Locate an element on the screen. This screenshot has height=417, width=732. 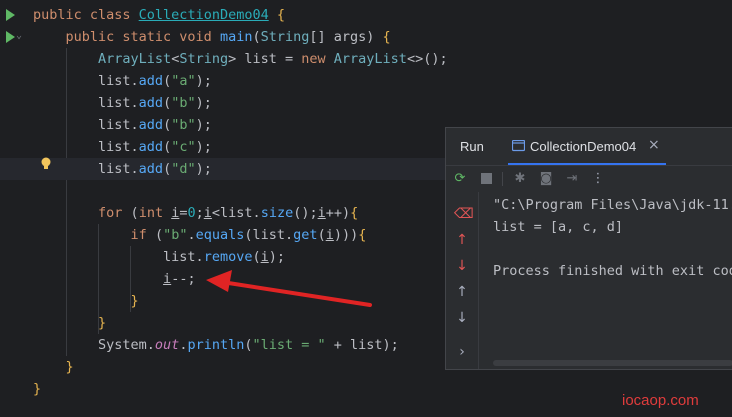
code-text: System.out.println("list = " + list); is located at coordinates (216, 345).